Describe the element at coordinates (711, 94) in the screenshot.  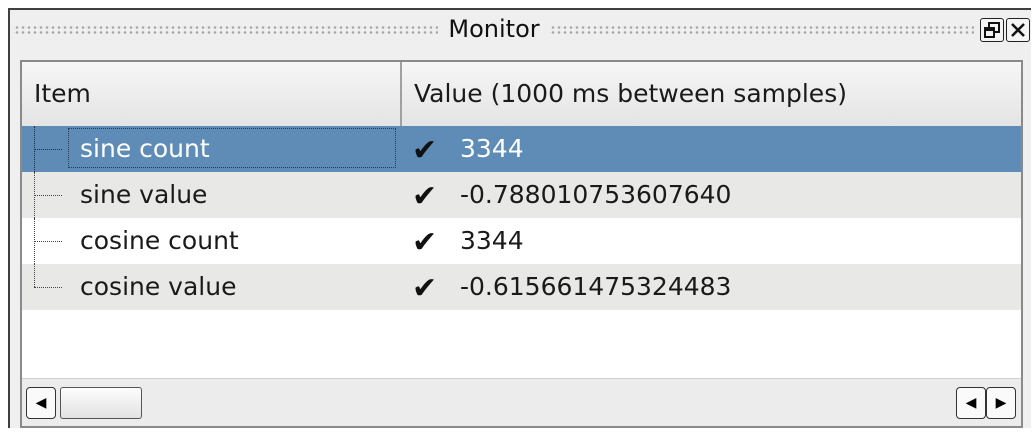
I see `column-header-value: Value (1000 ms between samples)` at that location.